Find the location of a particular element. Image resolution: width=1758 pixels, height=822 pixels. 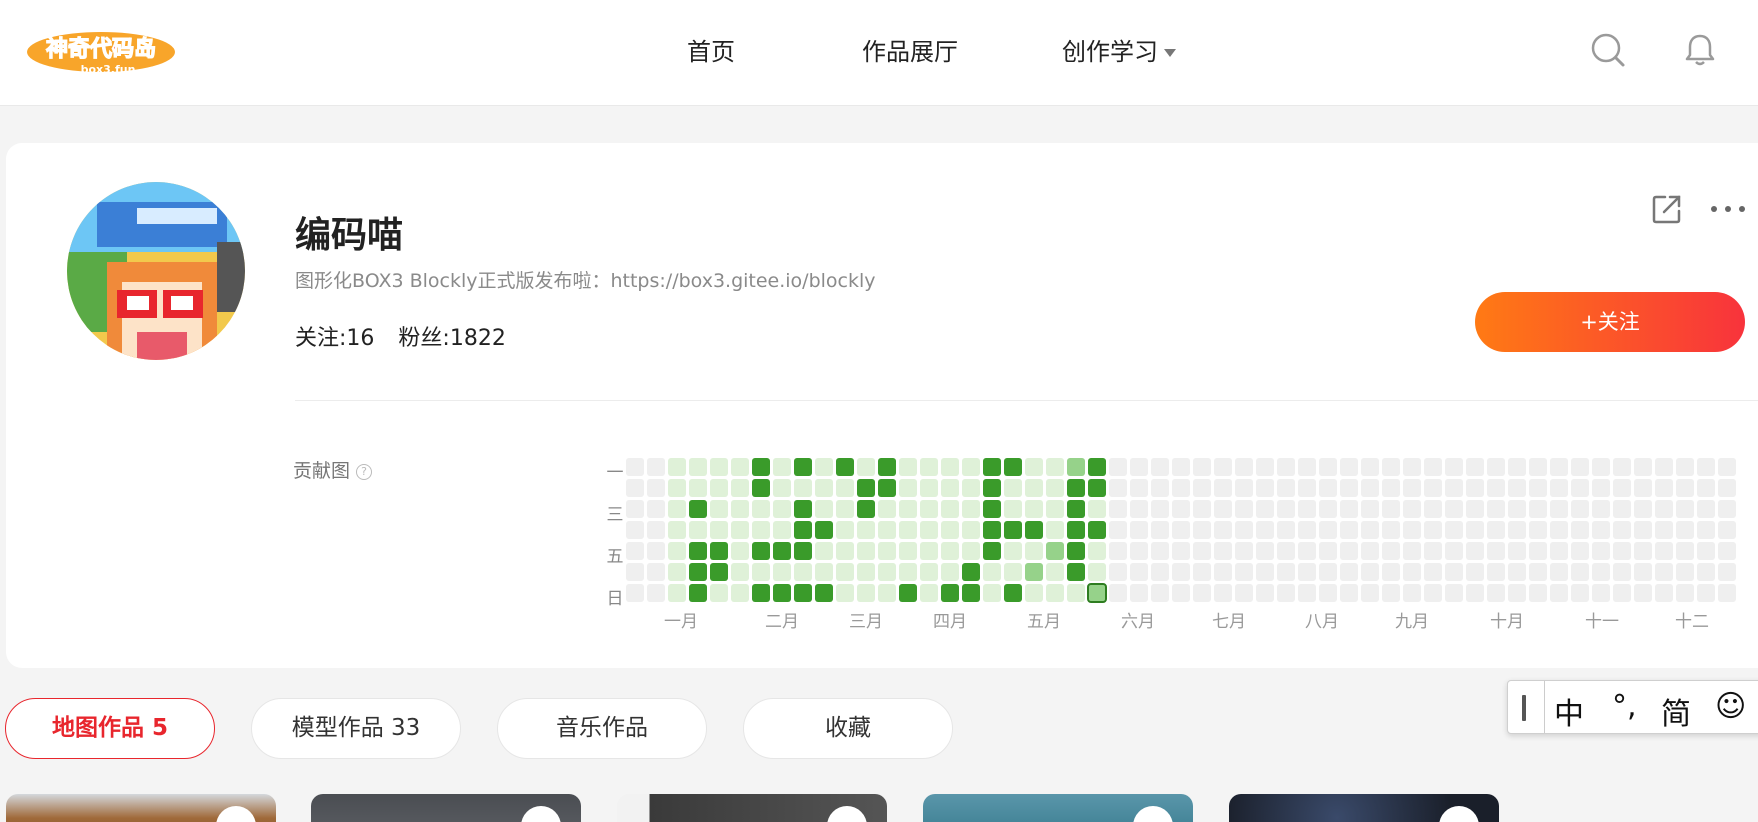

nav-learning: 创作学习 is located at coordinates (1119, 49).